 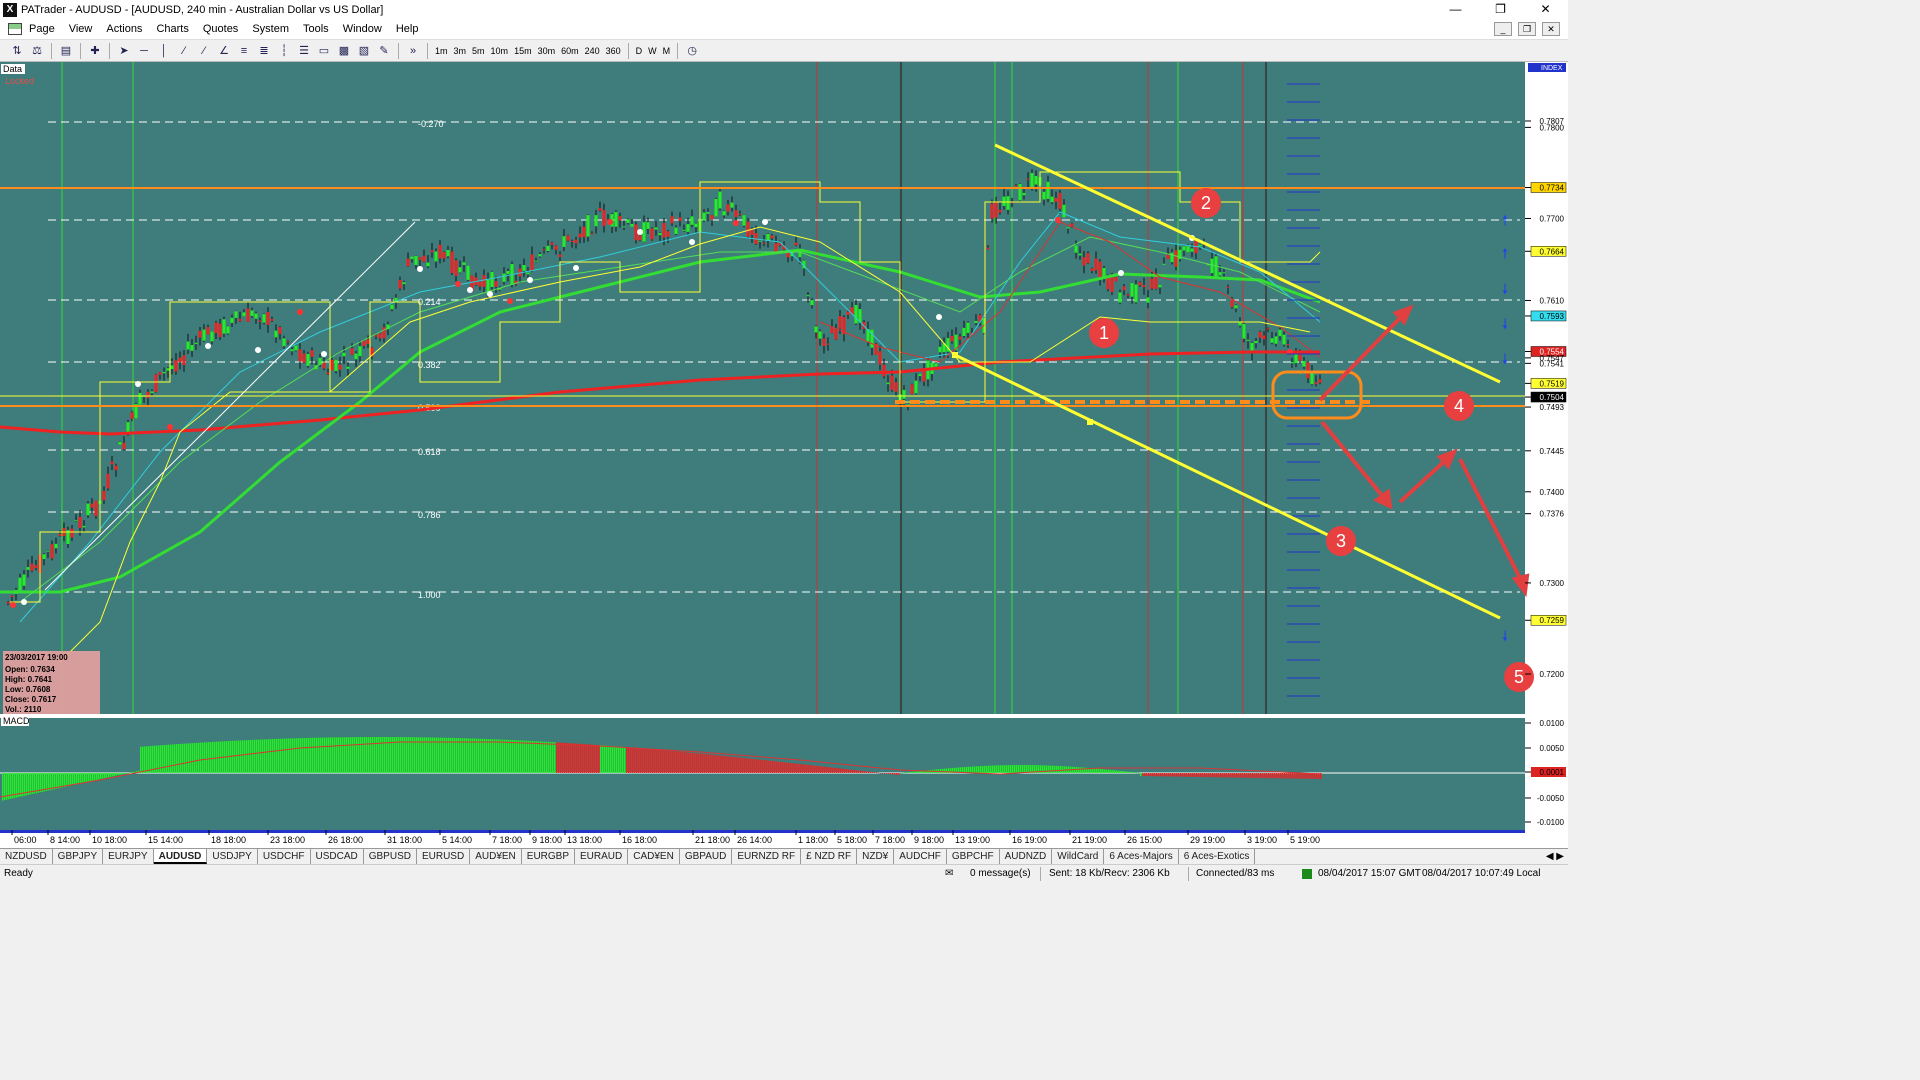 I want to click on menu-charts: Charts, so click(x=172, y=29).